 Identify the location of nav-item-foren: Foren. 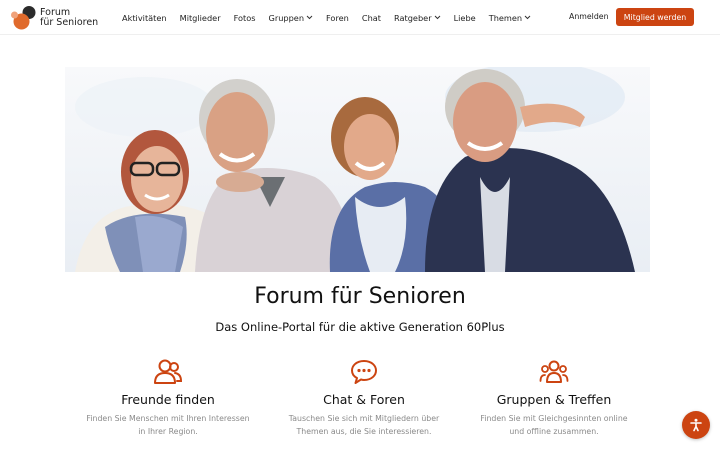
(337, 18).